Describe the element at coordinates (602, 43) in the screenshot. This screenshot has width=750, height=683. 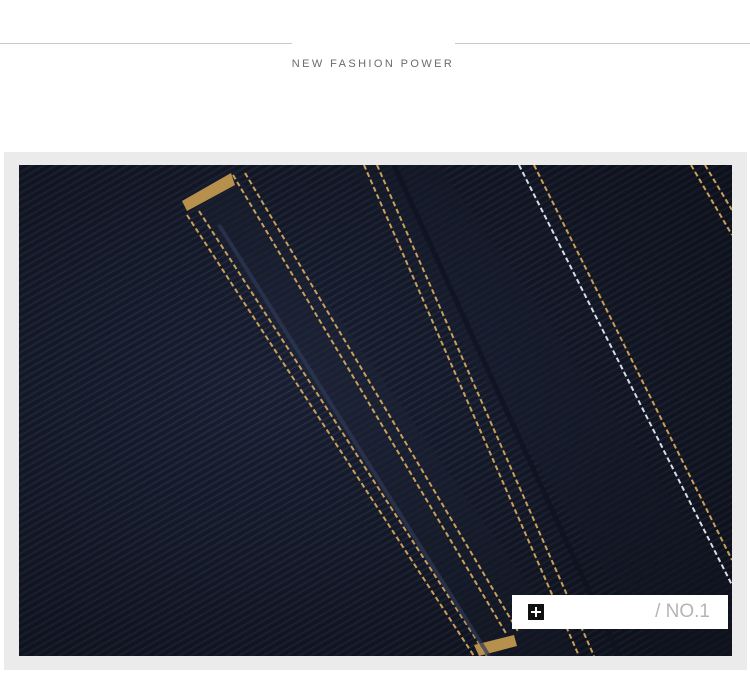
I see `header-divider-right` at that location.